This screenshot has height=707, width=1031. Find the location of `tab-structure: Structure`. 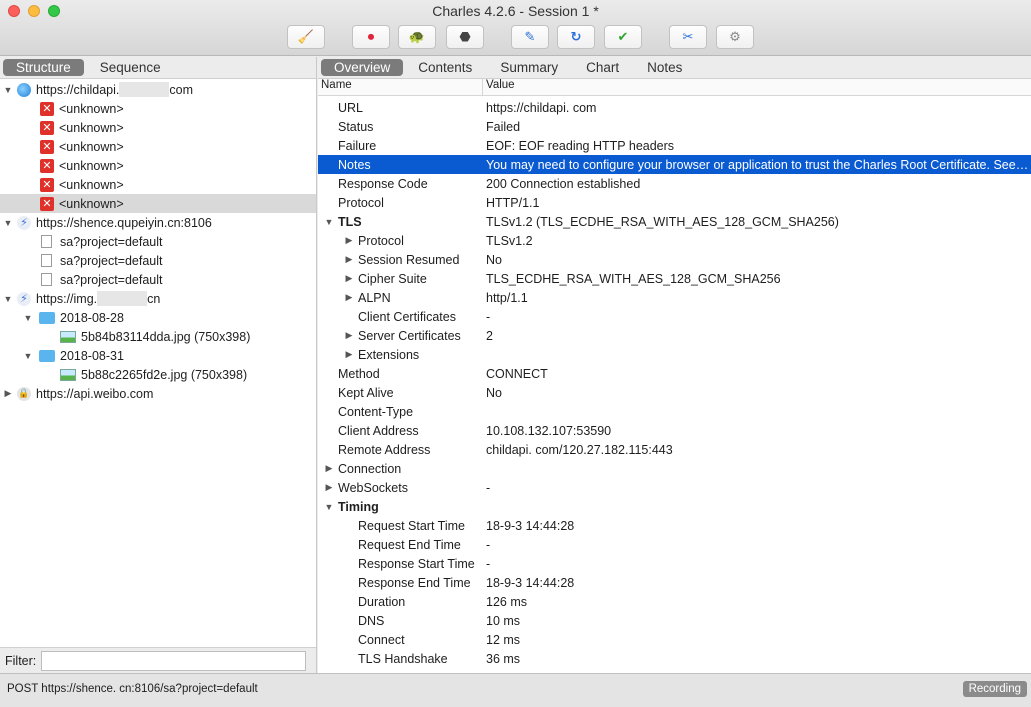

tab-structure: Structure is located at coordinates (43, 67).